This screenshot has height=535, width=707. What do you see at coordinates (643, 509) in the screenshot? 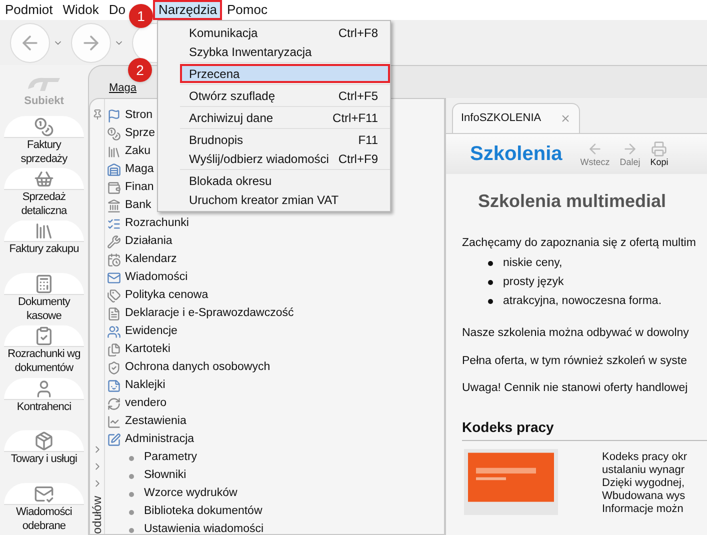
I see `description-line: Informacje możn` at bounding box center [643, 509].